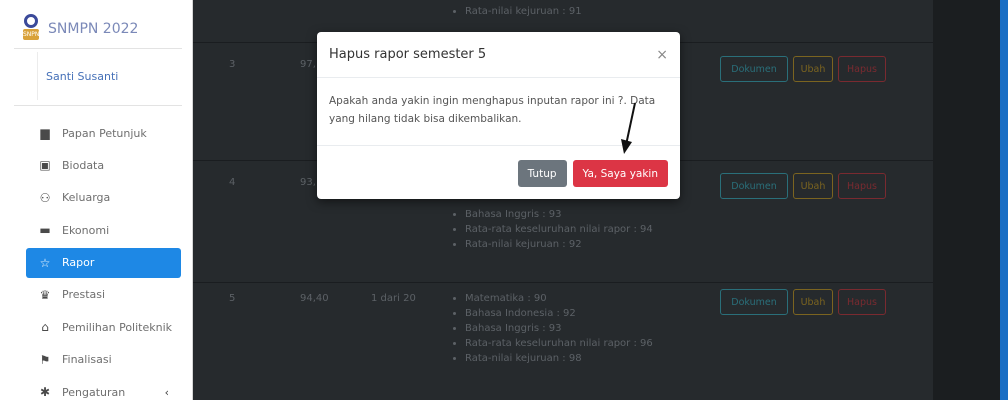  What do you see at coordinates (559, 313) in the screenshot?
I see `list-item: Bahasa Indonesia : 92` at bounding box center [559, 313].